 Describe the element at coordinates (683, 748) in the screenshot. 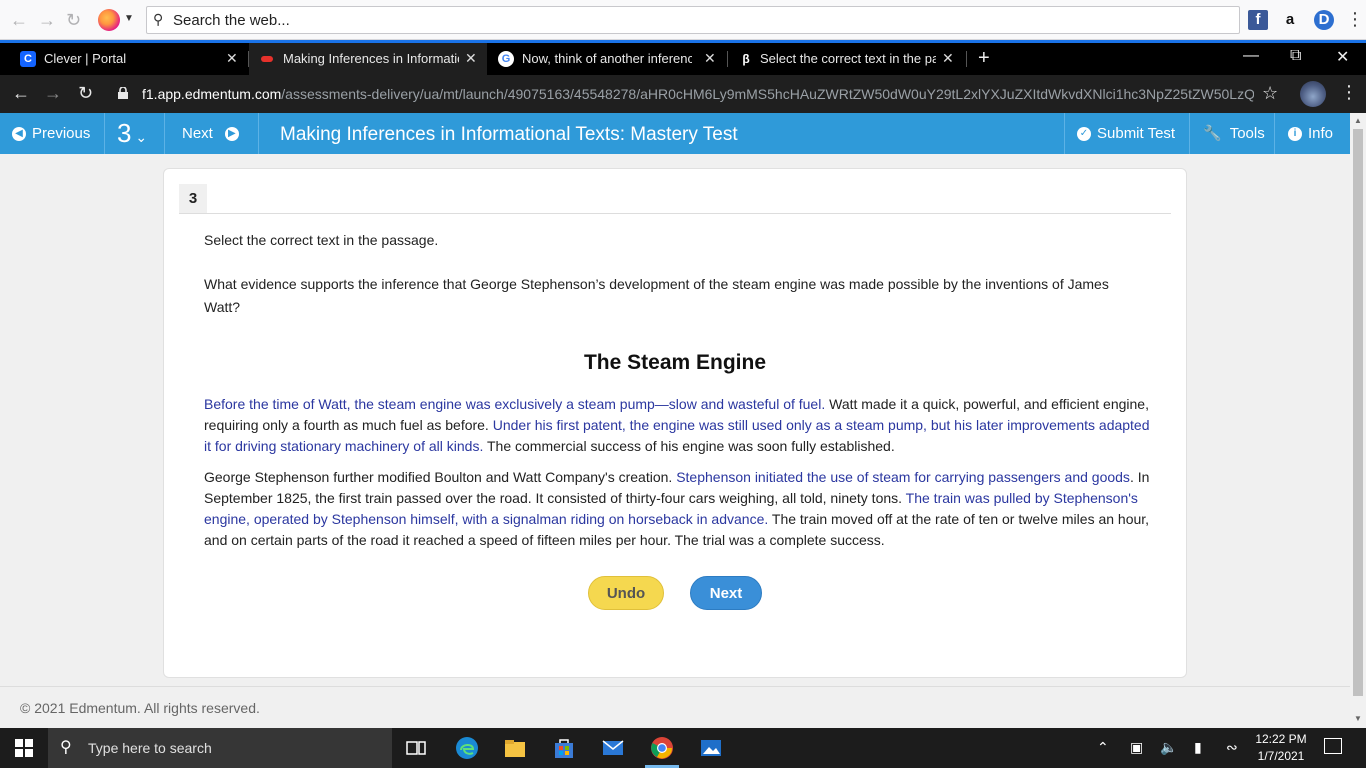

I see `taskbar: ⚲ Type here to search ⌃ ▣ 🔈 ▮ ∾ 12:22 PM` at that location.